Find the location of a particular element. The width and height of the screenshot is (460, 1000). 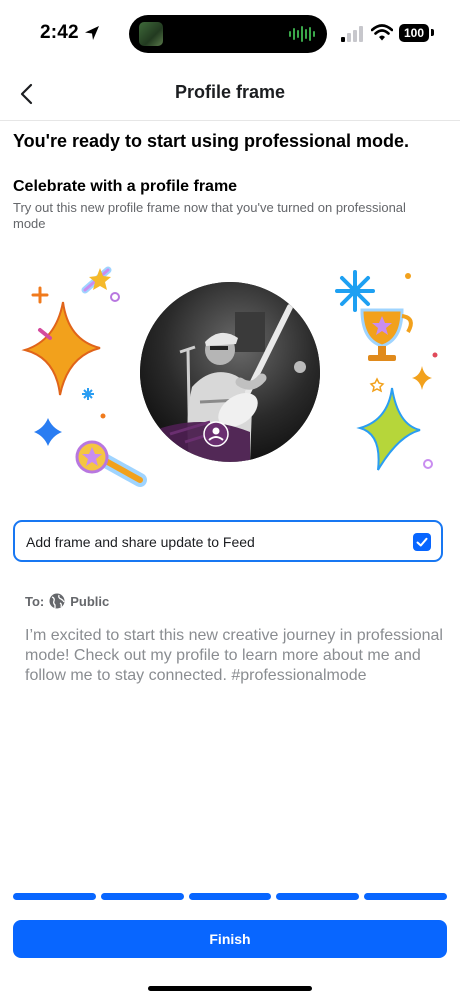

blue-sparkle-icon is located at coordinates (48, 432).